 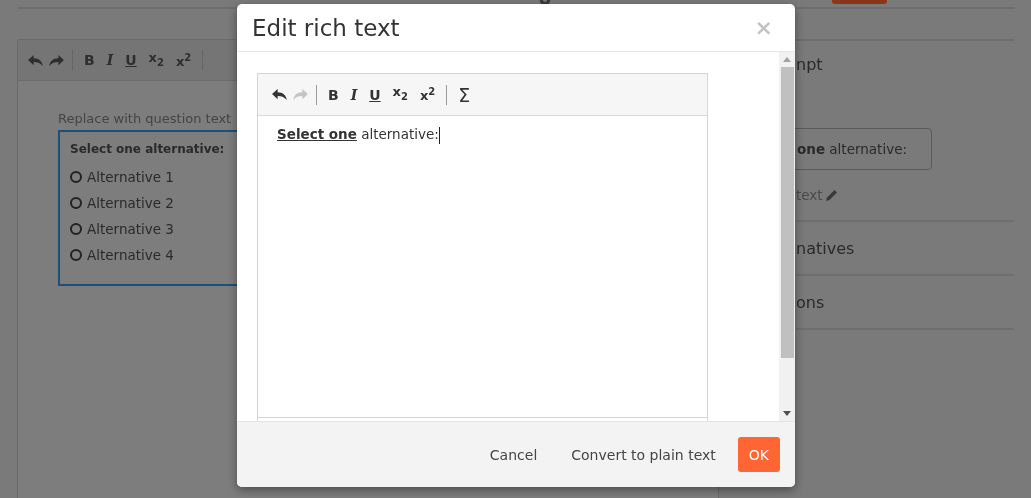 I want to click on pencil-icon, so click(x=831, y=195).